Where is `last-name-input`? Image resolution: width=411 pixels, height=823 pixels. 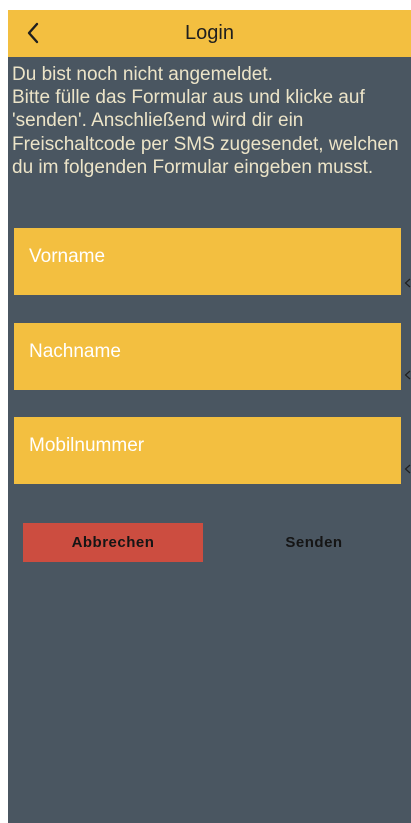 last-name-input is located at coordinates (207, 356).